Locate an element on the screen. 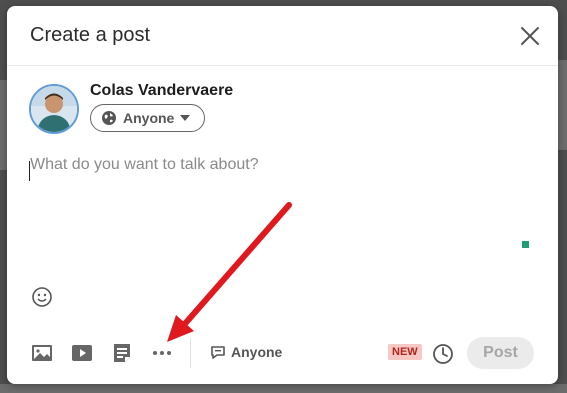 This screenshot has height=393, width=567. document-icon is located at coordinates (122, 353).